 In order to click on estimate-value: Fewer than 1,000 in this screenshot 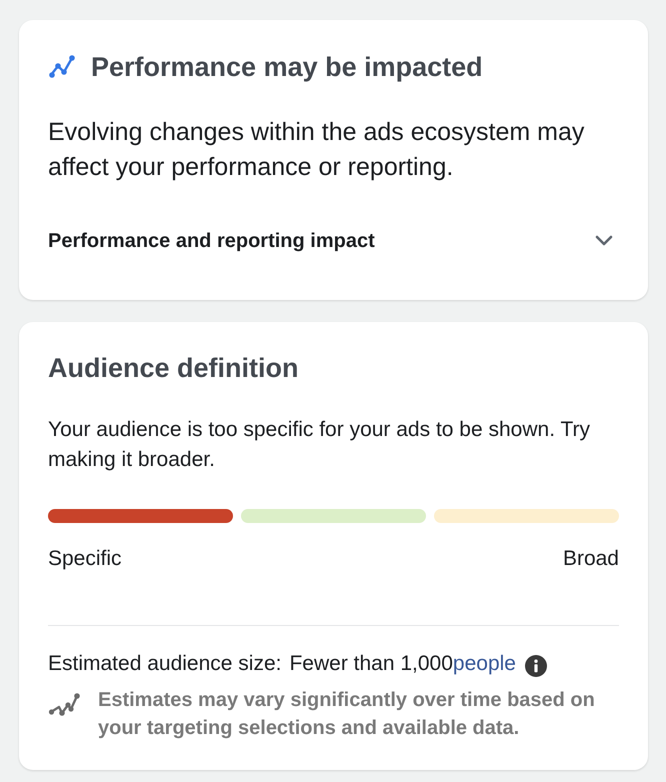, I will do `click(371, 664)`.